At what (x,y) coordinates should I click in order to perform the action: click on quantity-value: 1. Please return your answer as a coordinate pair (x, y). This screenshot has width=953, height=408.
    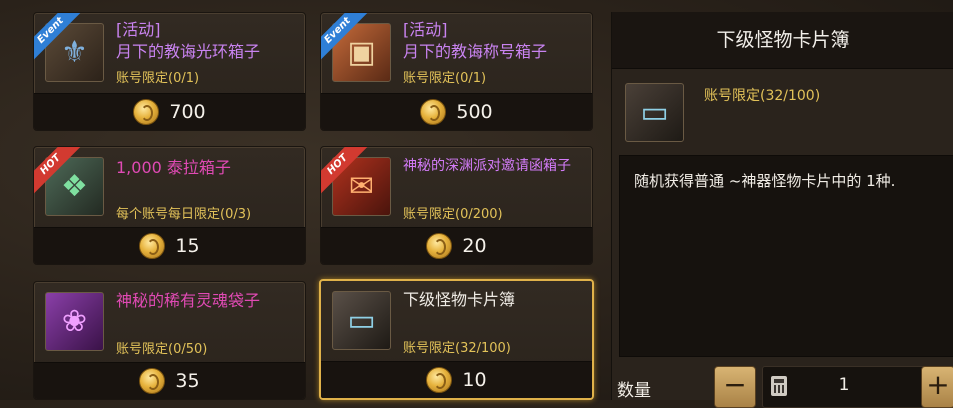
    Looking at the image, I should click on (844, 385).